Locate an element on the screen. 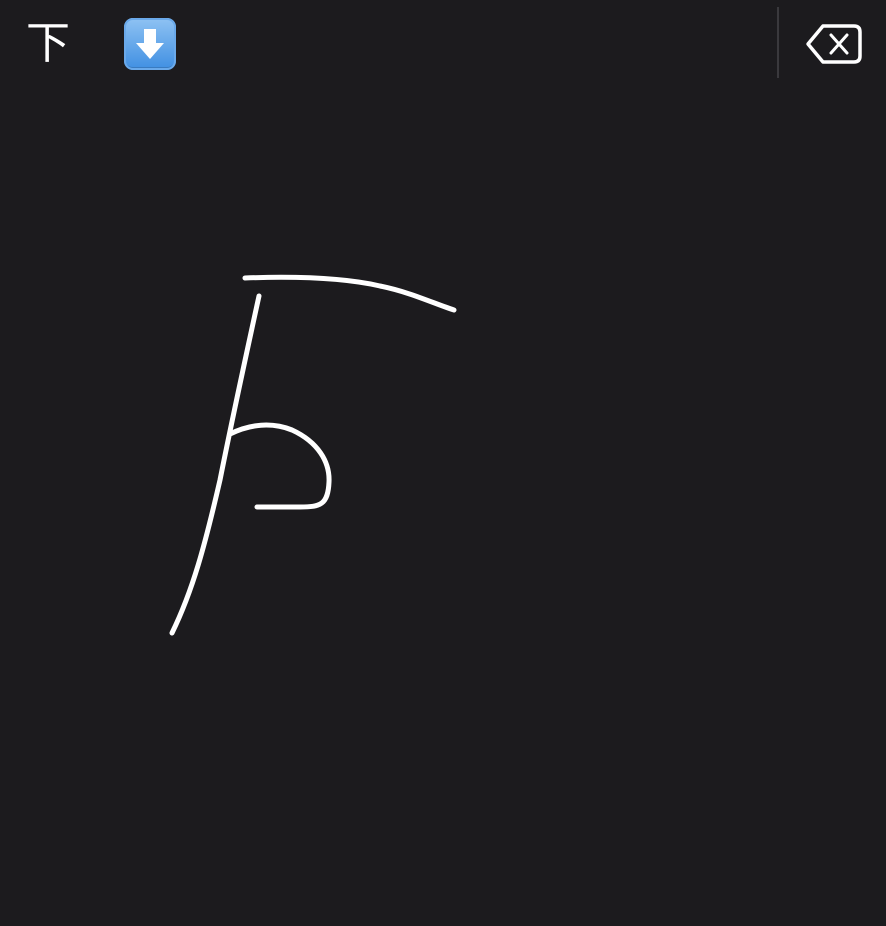  candidate-divider is located at coordinates (778, 42).